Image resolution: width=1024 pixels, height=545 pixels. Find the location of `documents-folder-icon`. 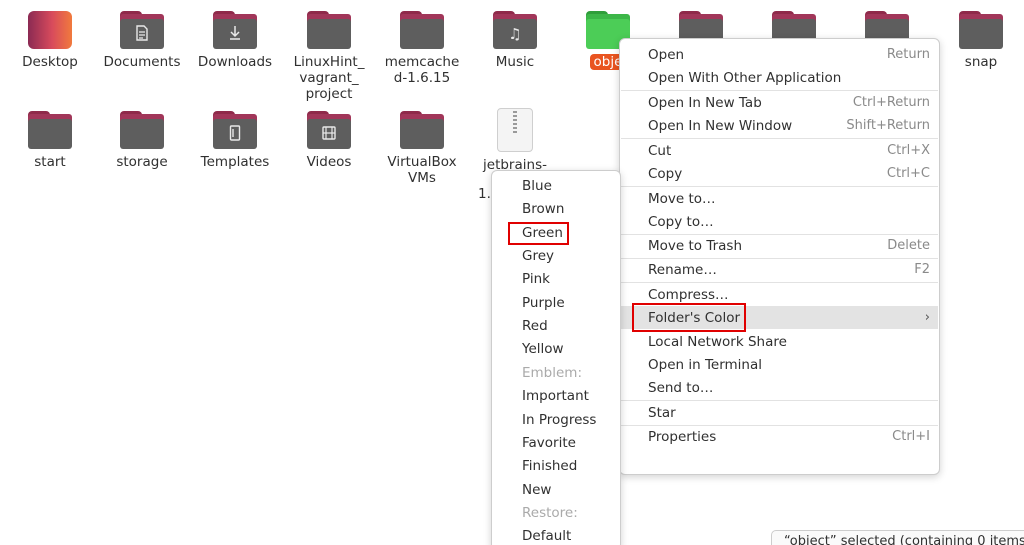

documents-folder-icon is located at coordinates (142, 30).